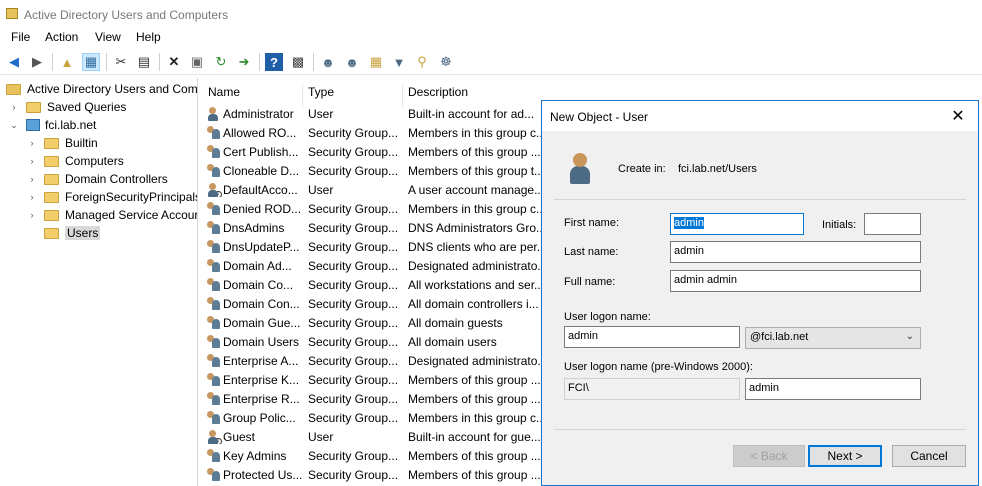 This screenshot has height=486, width=982. I want to click on initials-field, so click(892, 224).